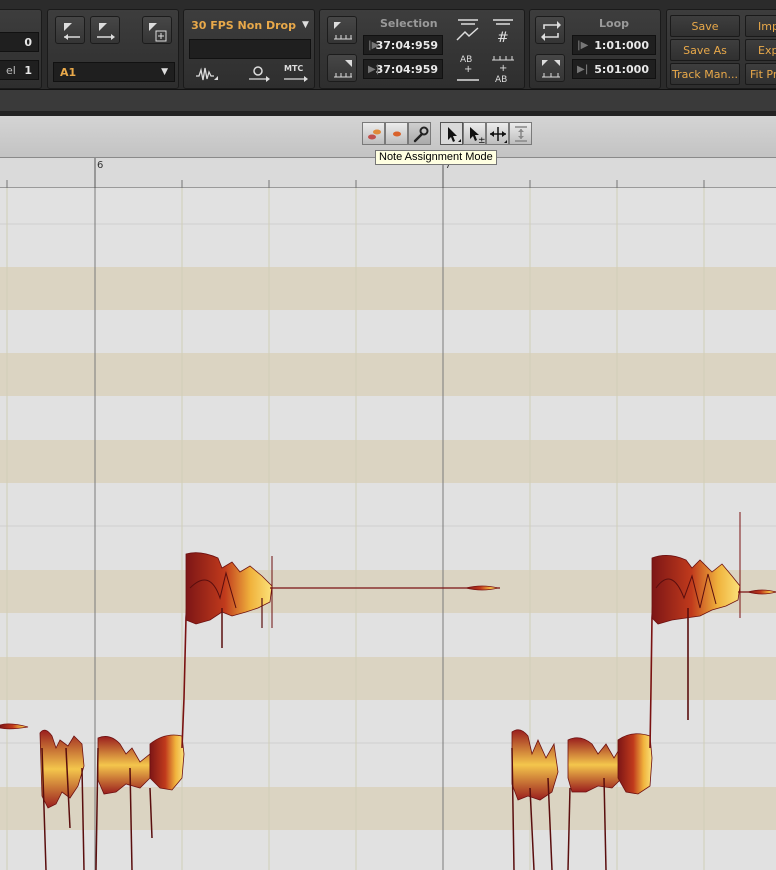 This screenshot has height=870, width=776. What do you see at coordinates (374, 69) in the screenshot?
I see `end-marker-icon: ▶|` at bounding box center [374, 69].